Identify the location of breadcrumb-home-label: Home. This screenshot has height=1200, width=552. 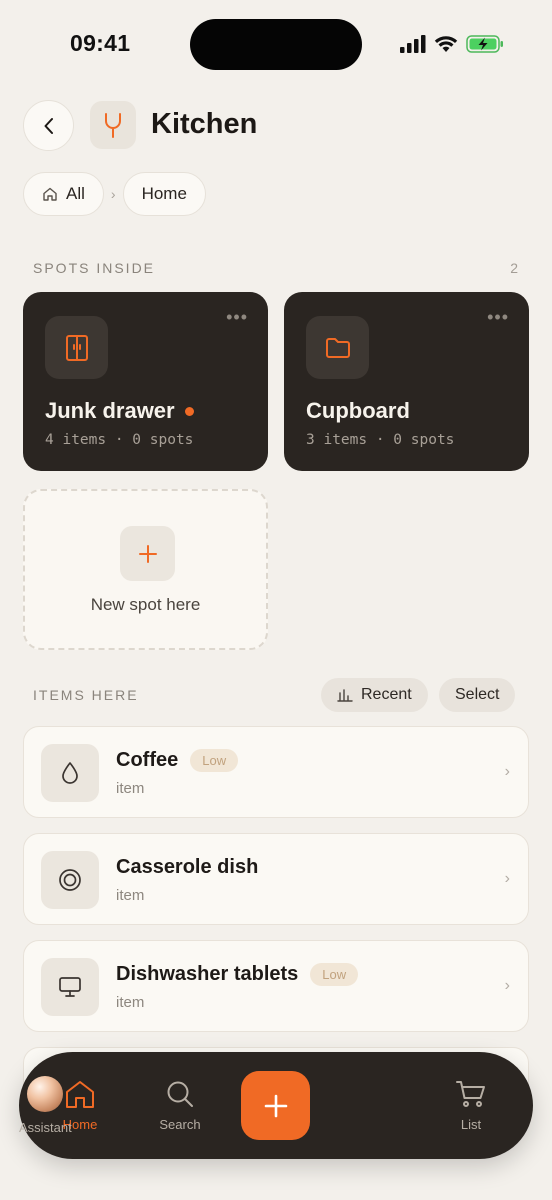
(164, 193).